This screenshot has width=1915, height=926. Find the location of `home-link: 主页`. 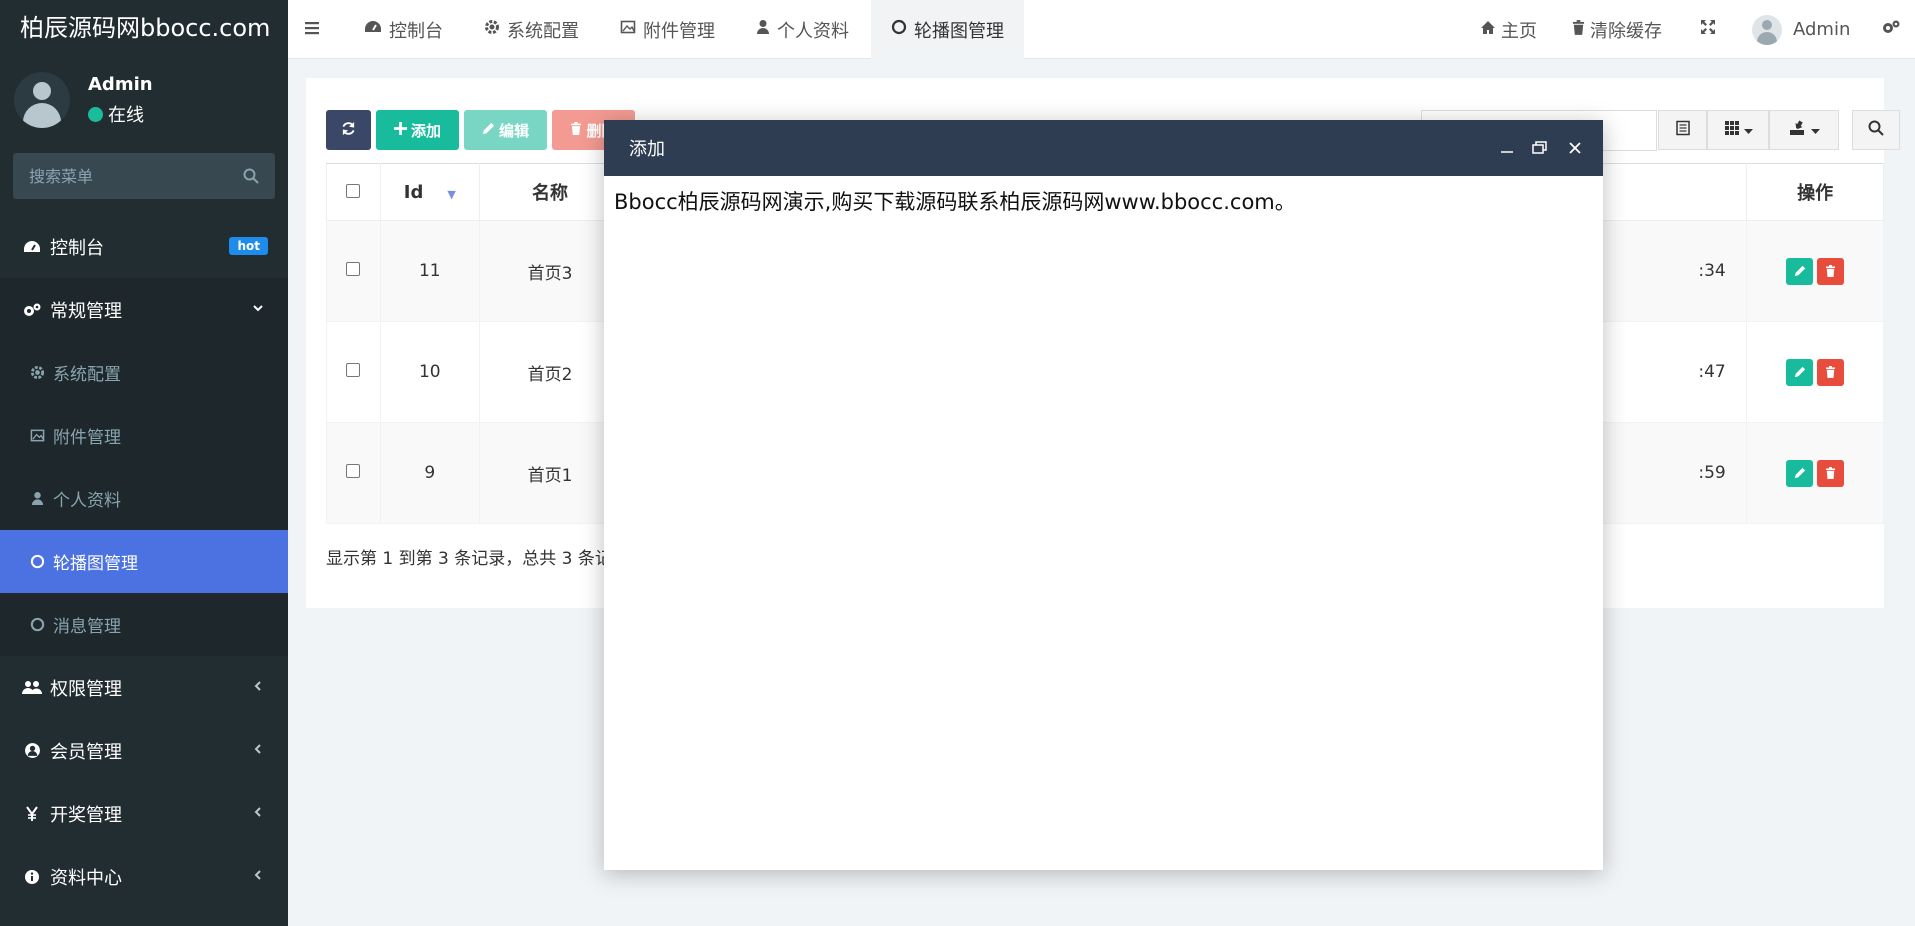

home-link: 主页 is located at coordinates (1508, 29).